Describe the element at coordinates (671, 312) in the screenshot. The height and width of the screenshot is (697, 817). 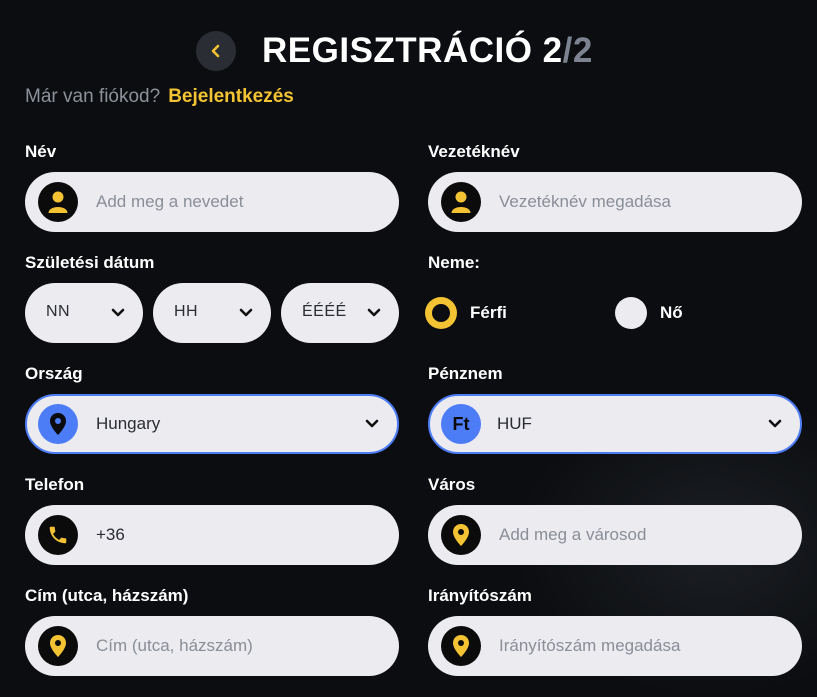
I see `gender-option-female-label: Nő` at that location.